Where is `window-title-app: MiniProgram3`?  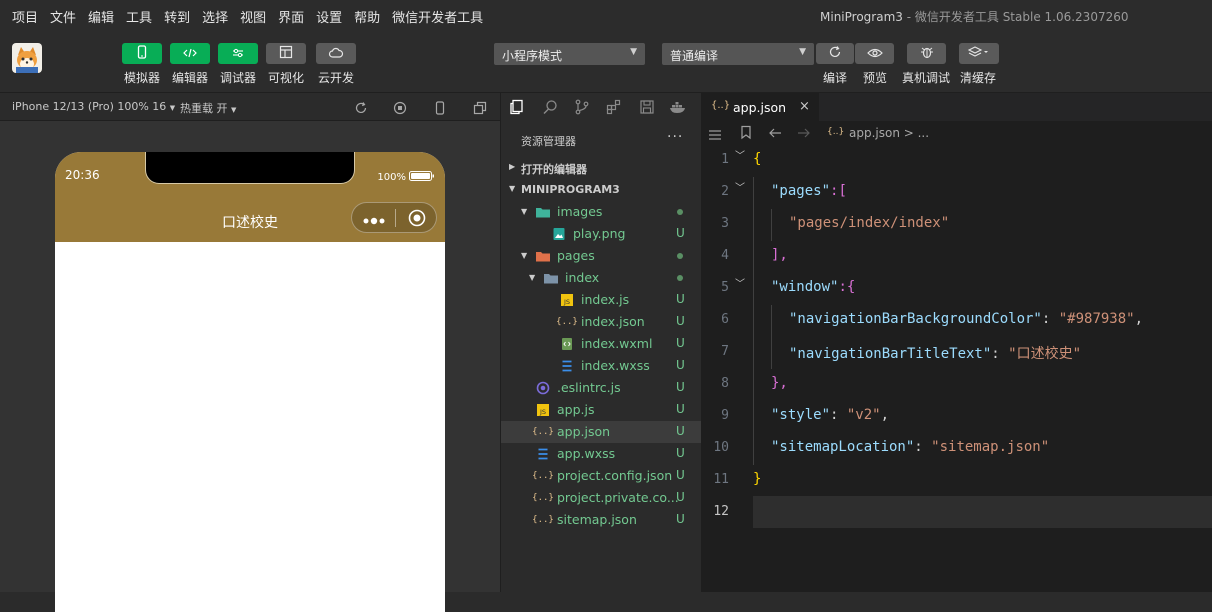
window-title-app: MiniProgram3 is located at coordinates (861, 17).